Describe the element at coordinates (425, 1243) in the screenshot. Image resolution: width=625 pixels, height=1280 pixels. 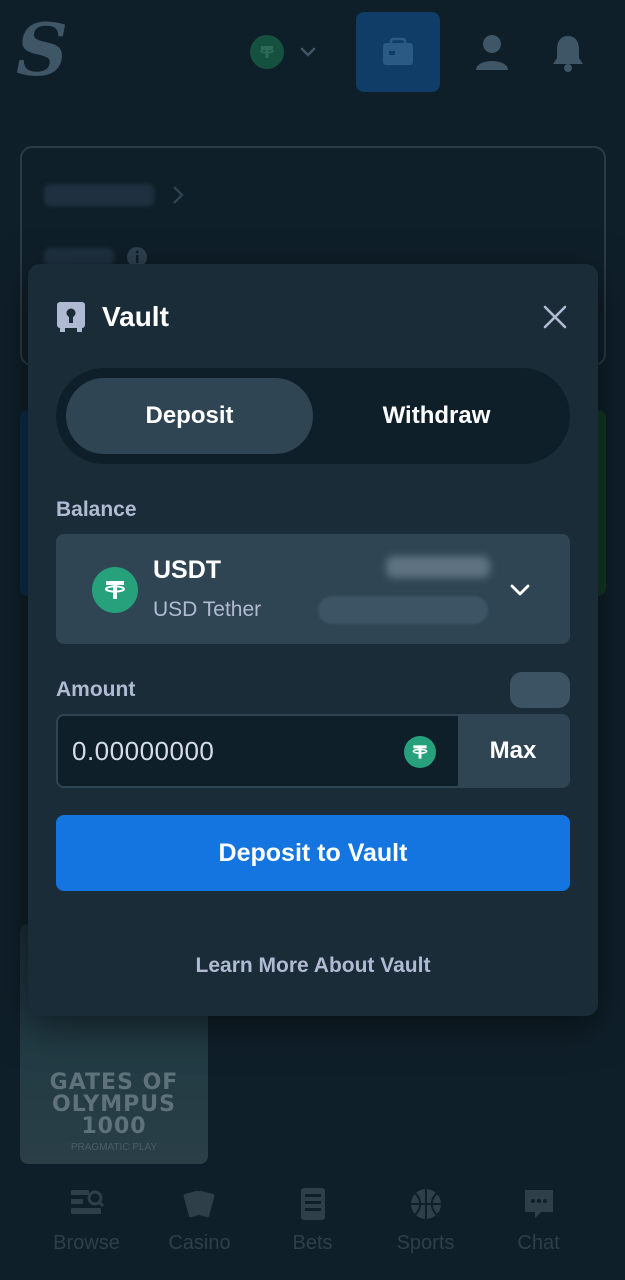
I see `nav-label: Sports` at that location.